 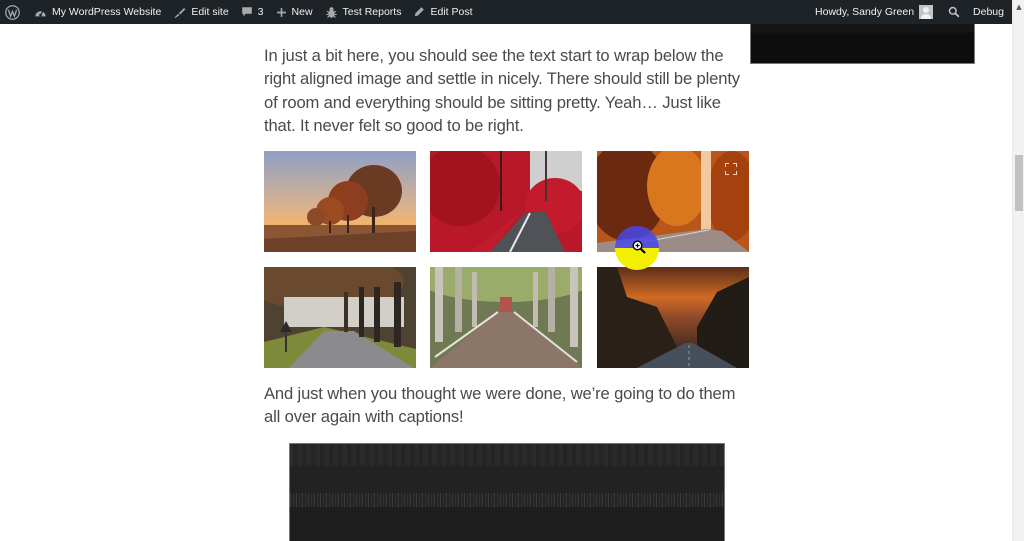 I want to click on bug-icon, so click(x=331, y=12).